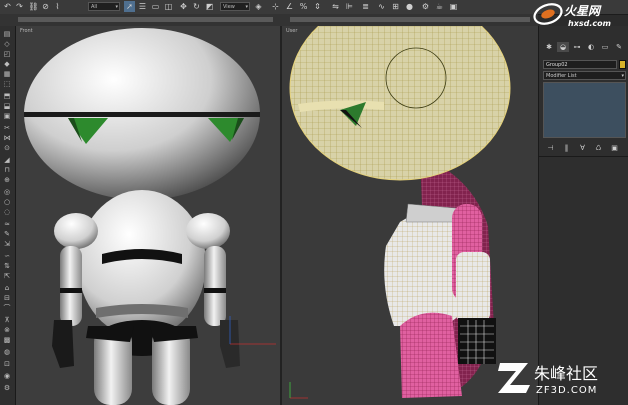 This screenshot has width=628, height=405. I want to click on modifier-list-dropdown: Modifier List ▾, so click(584, 75).